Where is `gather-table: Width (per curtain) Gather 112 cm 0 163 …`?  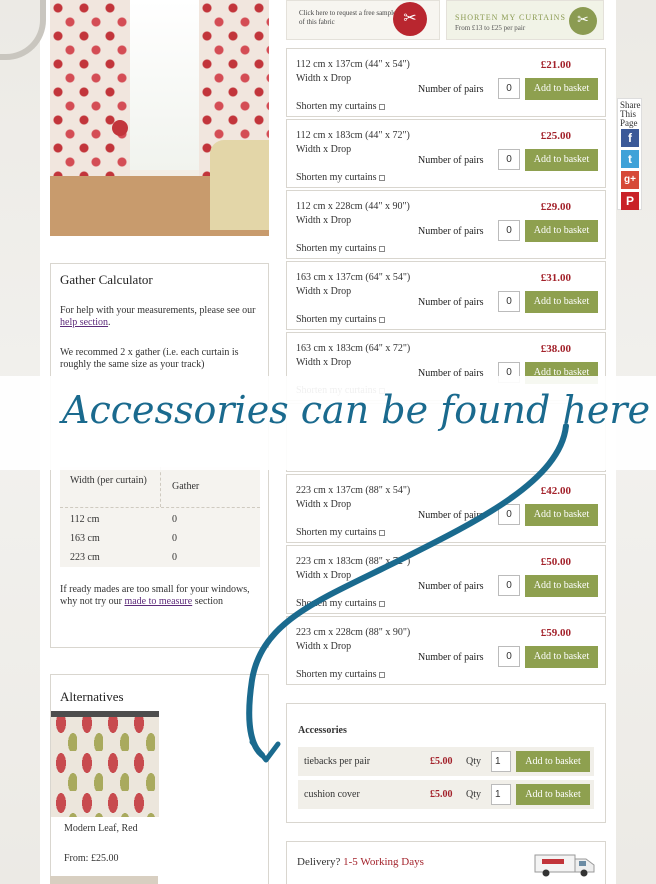 gather-table: Width (per curtain) Gather 112 cm 0 163 … is located at coordinates (160, 517).